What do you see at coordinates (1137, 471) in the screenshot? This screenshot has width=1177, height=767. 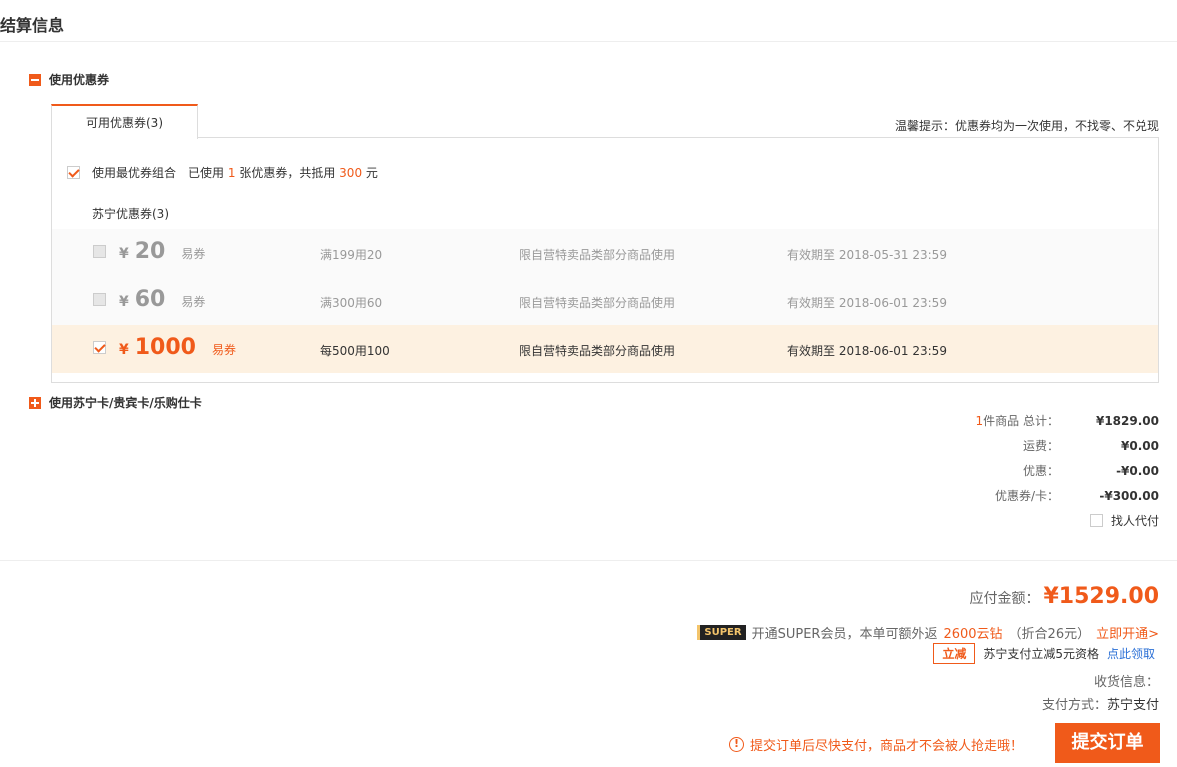 I see `discount-amount: -¥0.00` at bounding box center [1137, 471].